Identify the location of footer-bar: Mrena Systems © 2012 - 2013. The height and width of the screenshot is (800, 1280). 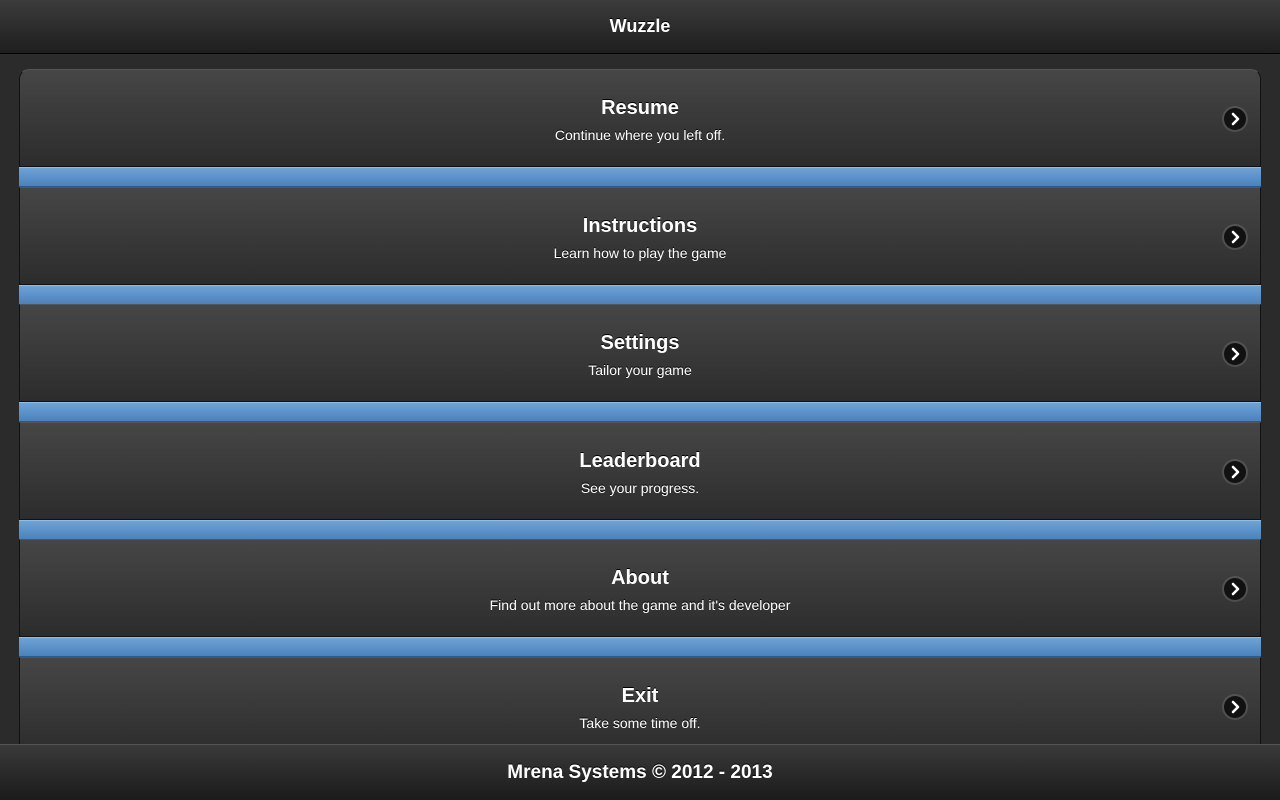
(640, 772).